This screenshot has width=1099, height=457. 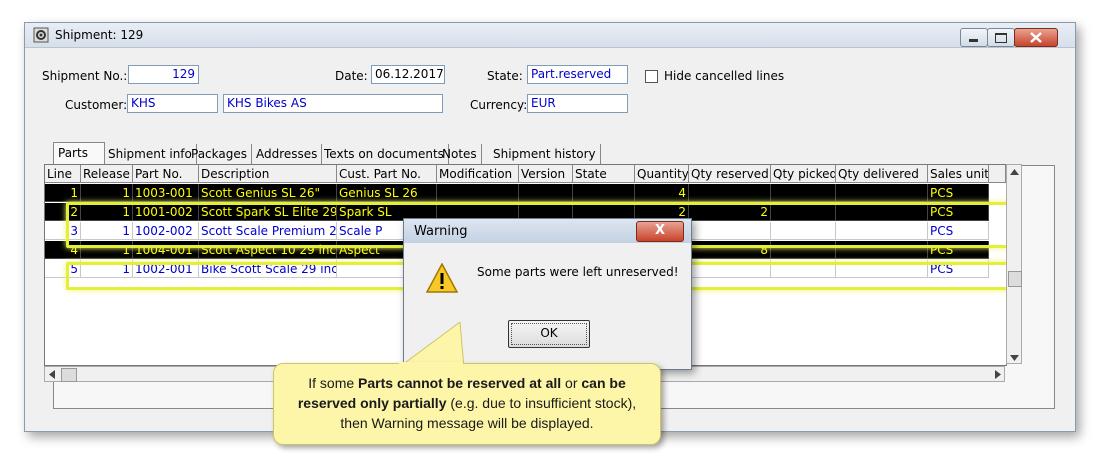 I want to click on scroll-right-icon, so click(x=998, y=374).